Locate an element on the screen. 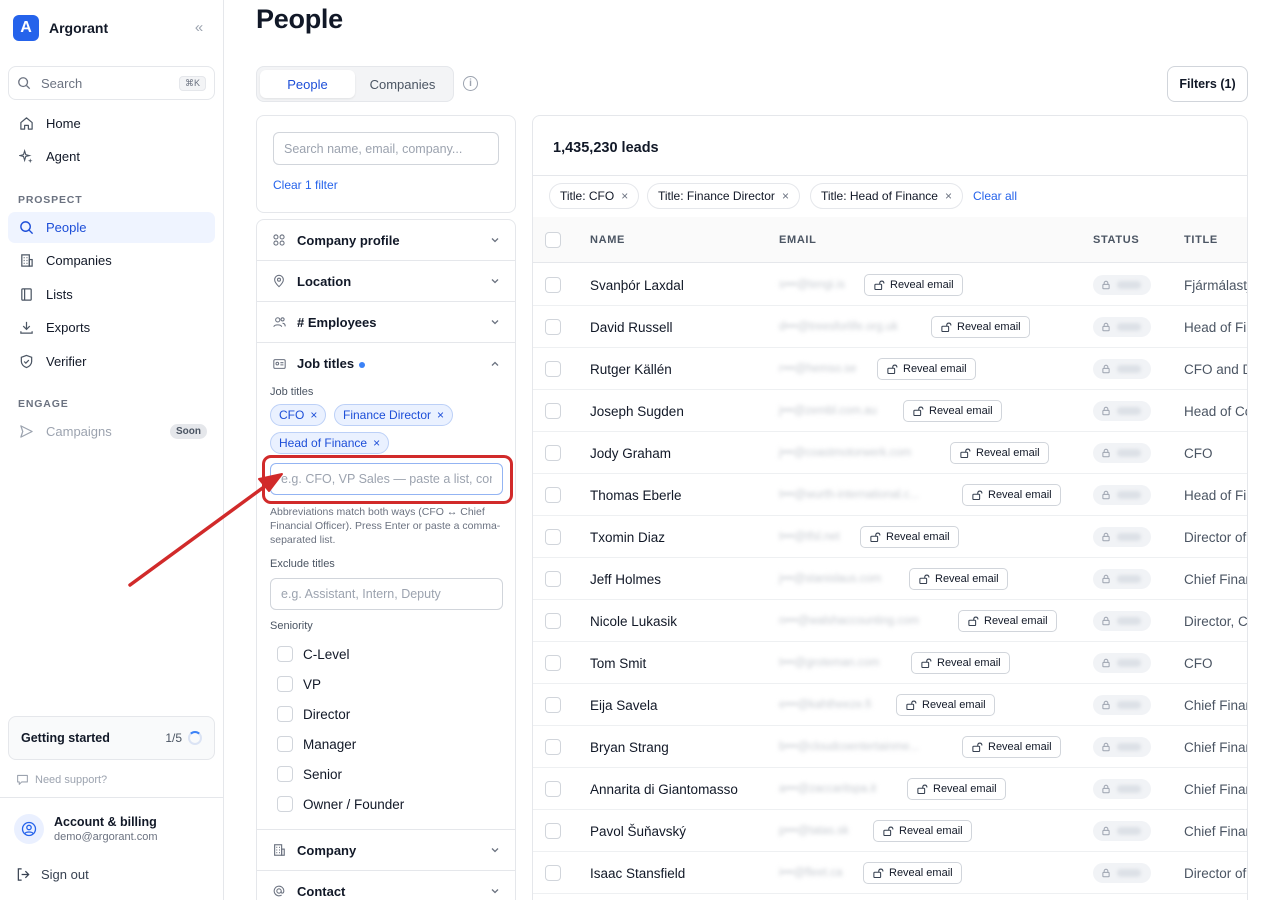 This screenshot has width=1280, height=900. sidebar-item-exports: Exports is located at coordinates (111, 327).